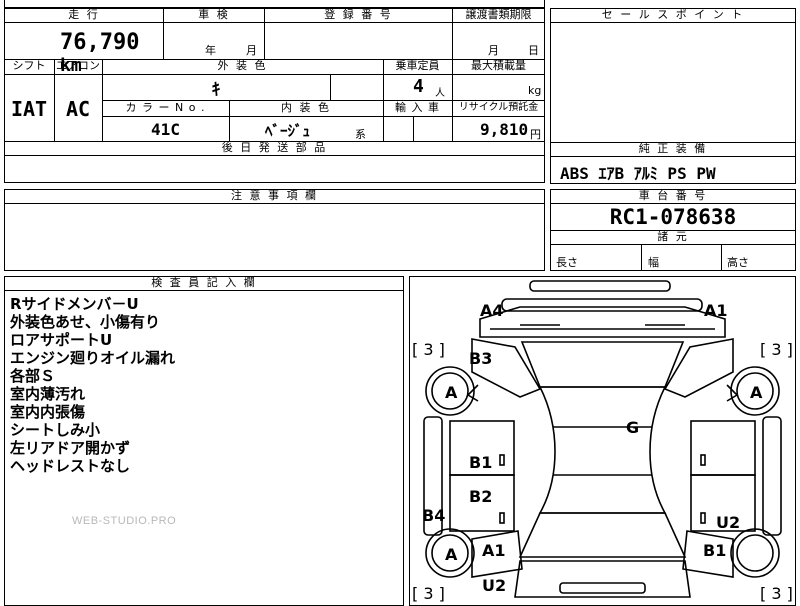 The height and width of the screenshot is (606, 800). Describe the element at coordinates (358, 15) in the screenshot. I see `registration-header: 登 録 番 号` at that location.